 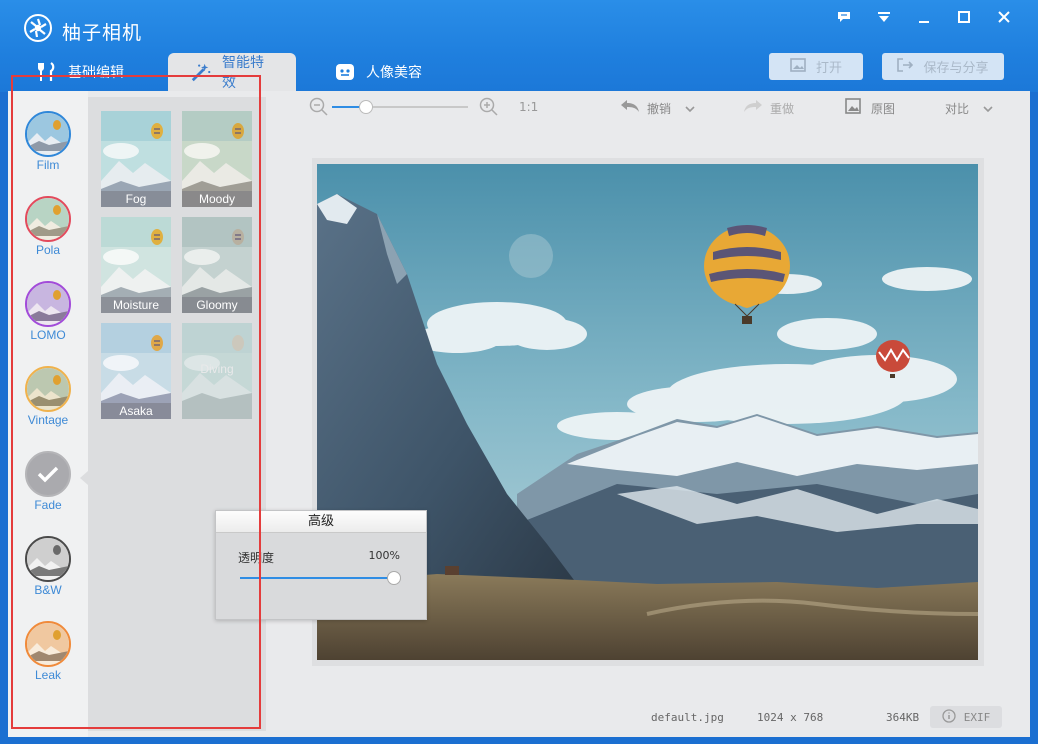 I want to click on effect-thumb-moisture: Moisture, so click(x=136, y=265).